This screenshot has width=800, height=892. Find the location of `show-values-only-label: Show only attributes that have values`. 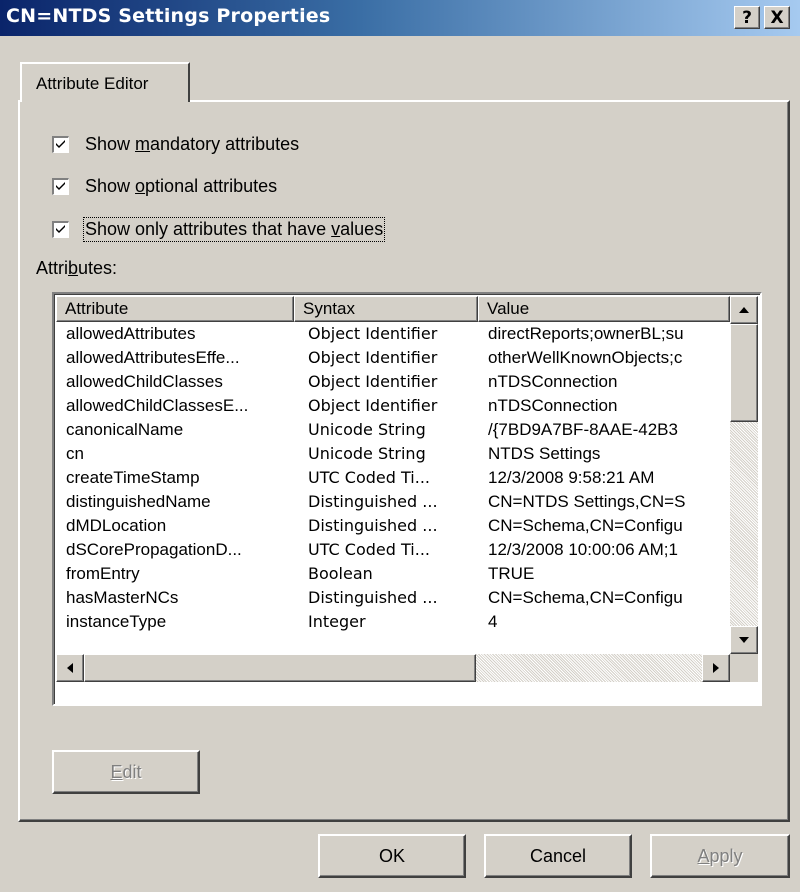

show-values-only-label: Show only attributes that have values is located at coordinates (234, 229).